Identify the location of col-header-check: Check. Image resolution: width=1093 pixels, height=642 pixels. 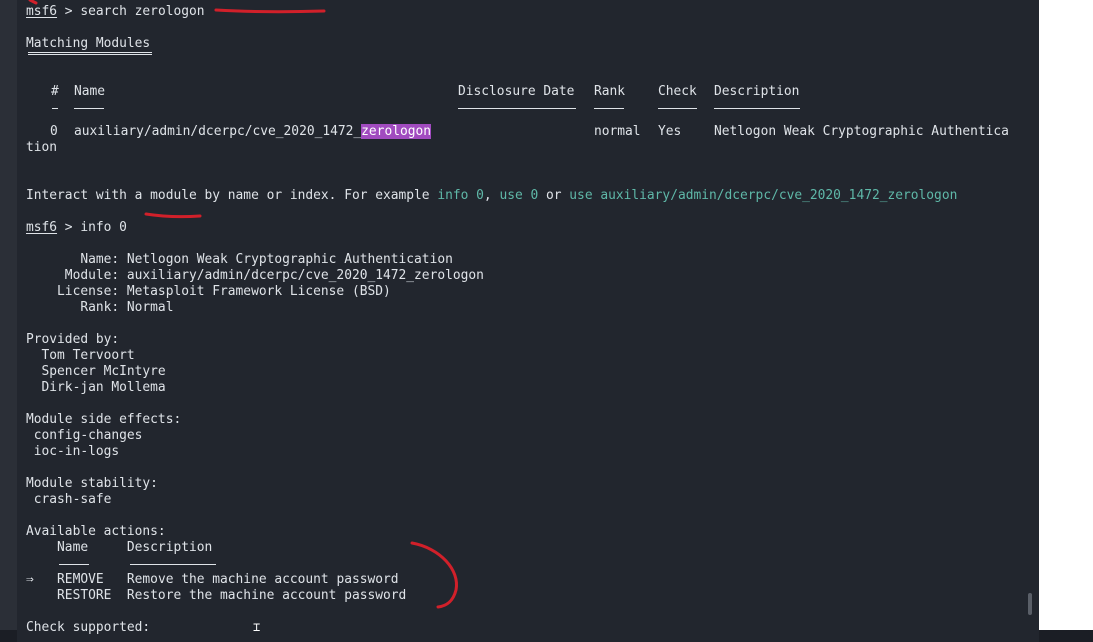
(677, 91).